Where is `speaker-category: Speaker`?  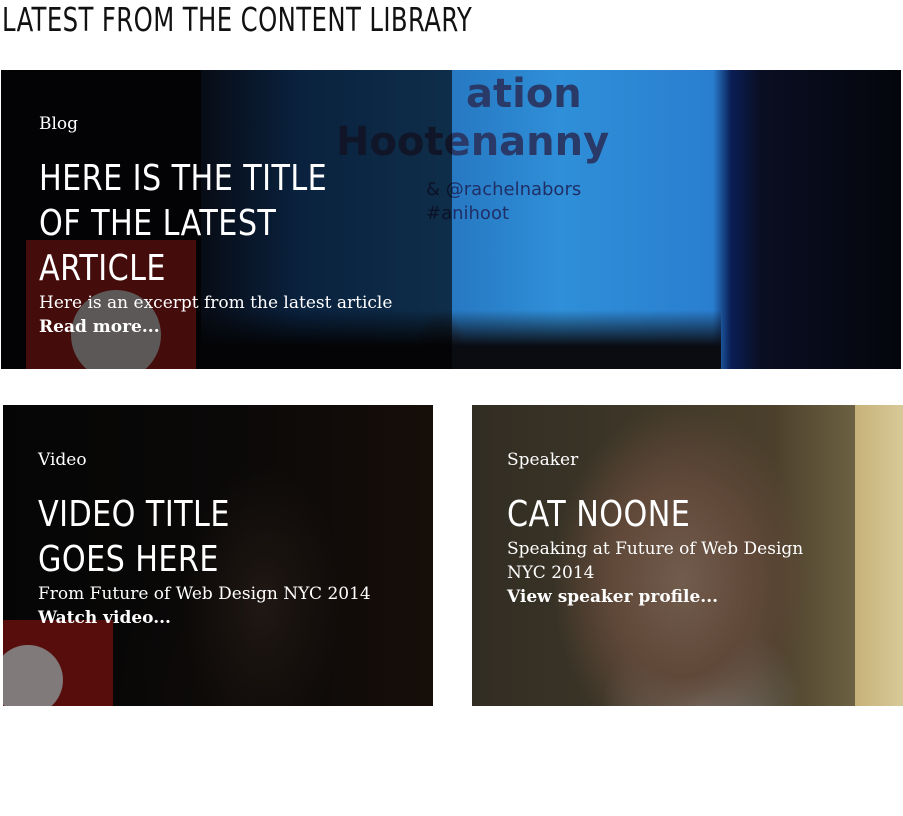 speaker-category: Speaker is located at coordinates (543, 460).